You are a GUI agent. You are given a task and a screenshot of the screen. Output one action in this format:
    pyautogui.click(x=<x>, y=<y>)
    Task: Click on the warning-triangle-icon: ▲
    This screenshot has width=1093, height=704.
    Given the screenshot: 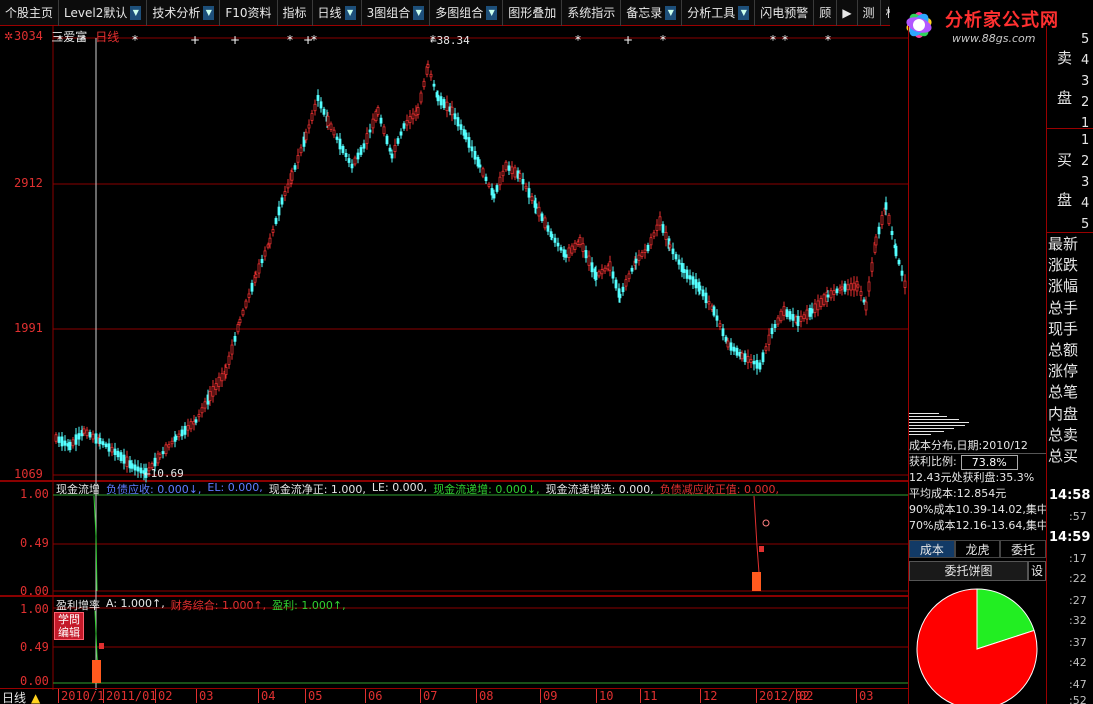 What is the action you would take?
    pyautogui.click(x=35, y=697)
    